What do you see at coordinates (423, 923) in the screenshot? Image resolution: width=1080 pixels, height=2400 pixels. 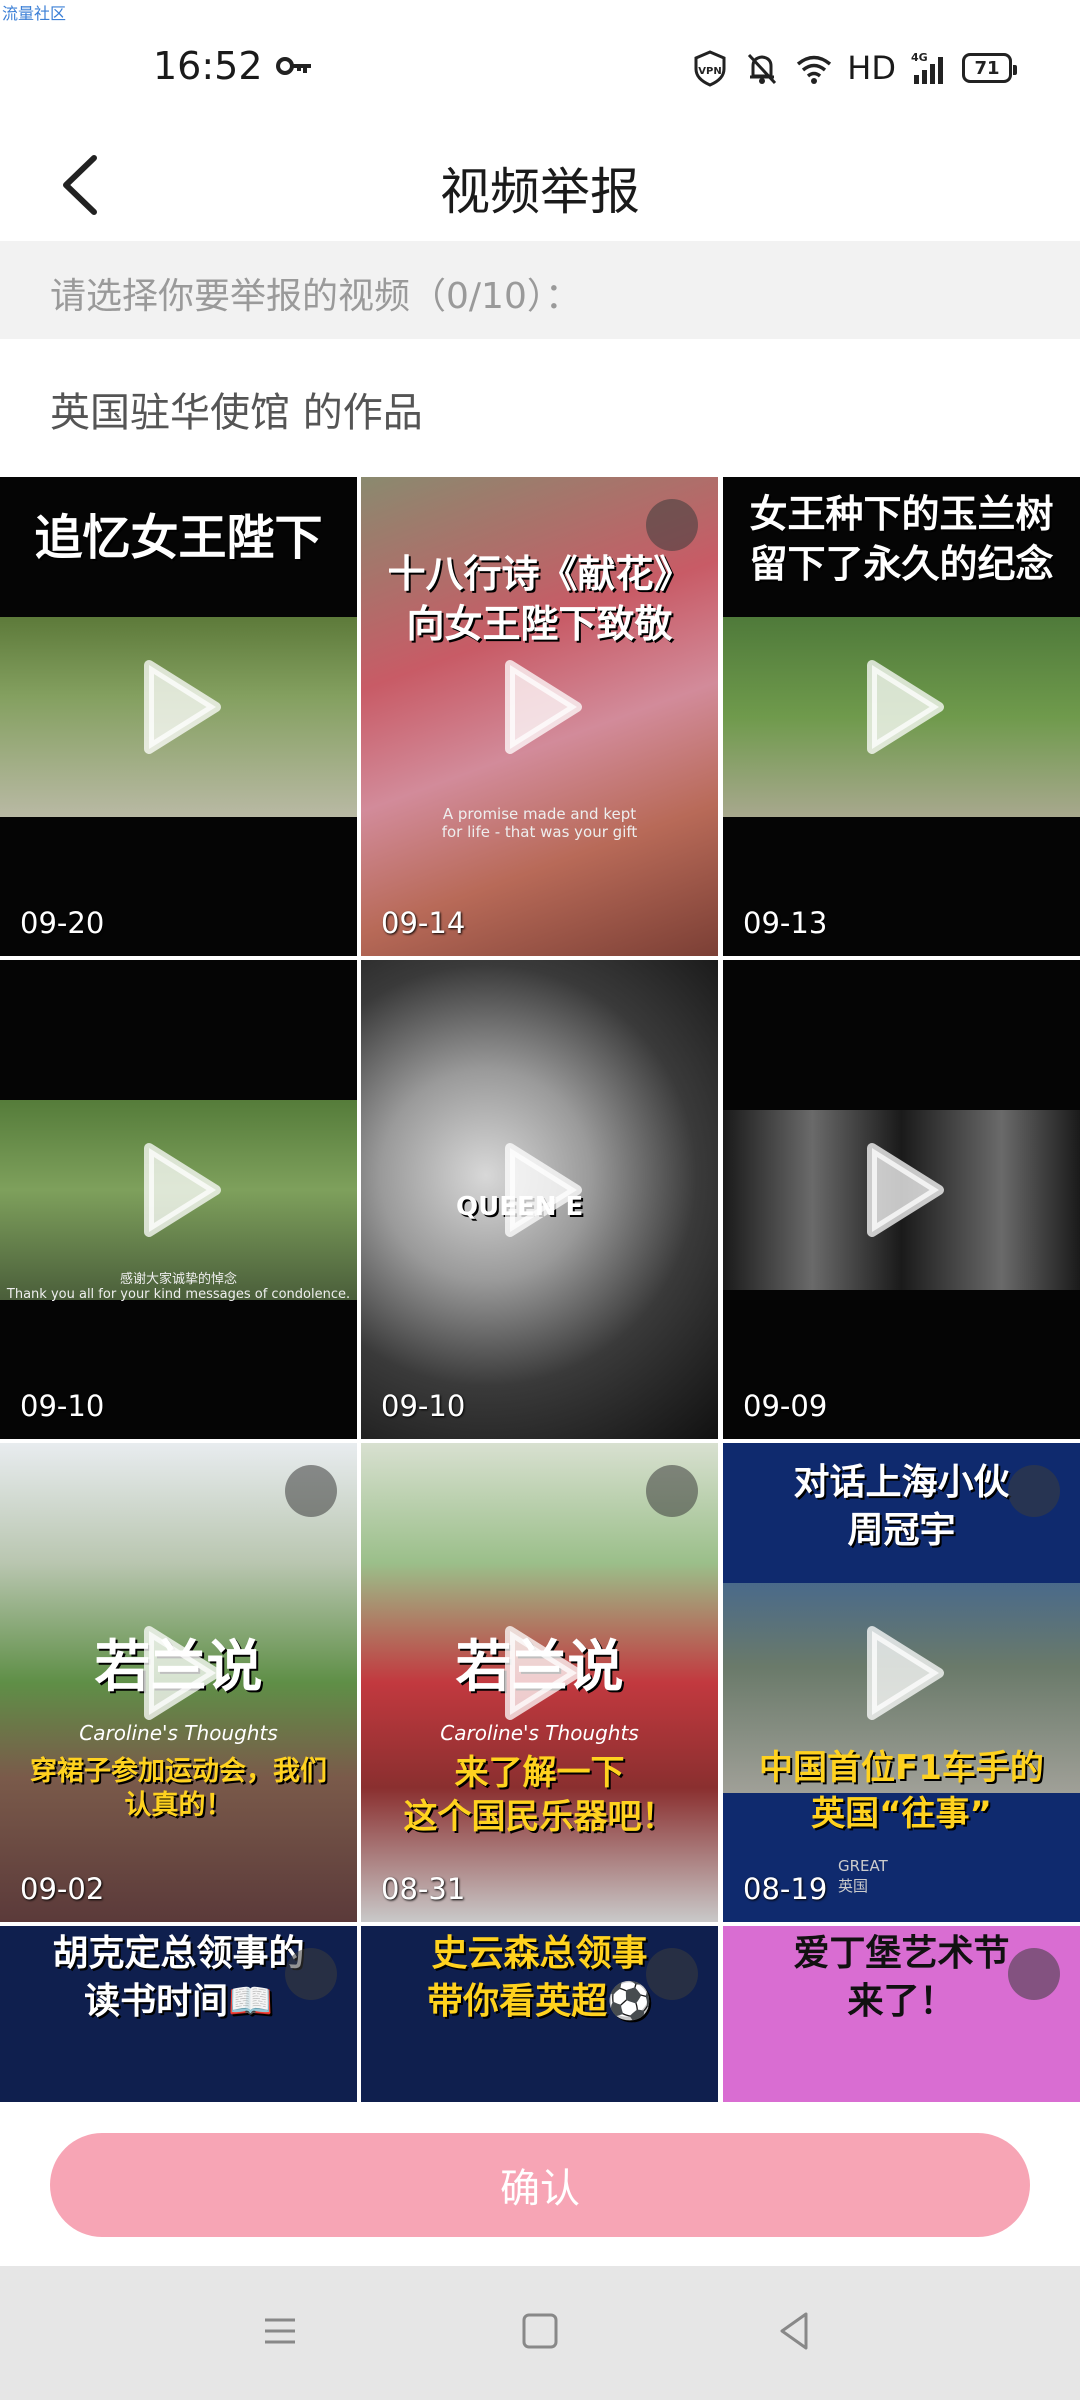 I see `video-date: 09-14` at bounding box center [423, 923].